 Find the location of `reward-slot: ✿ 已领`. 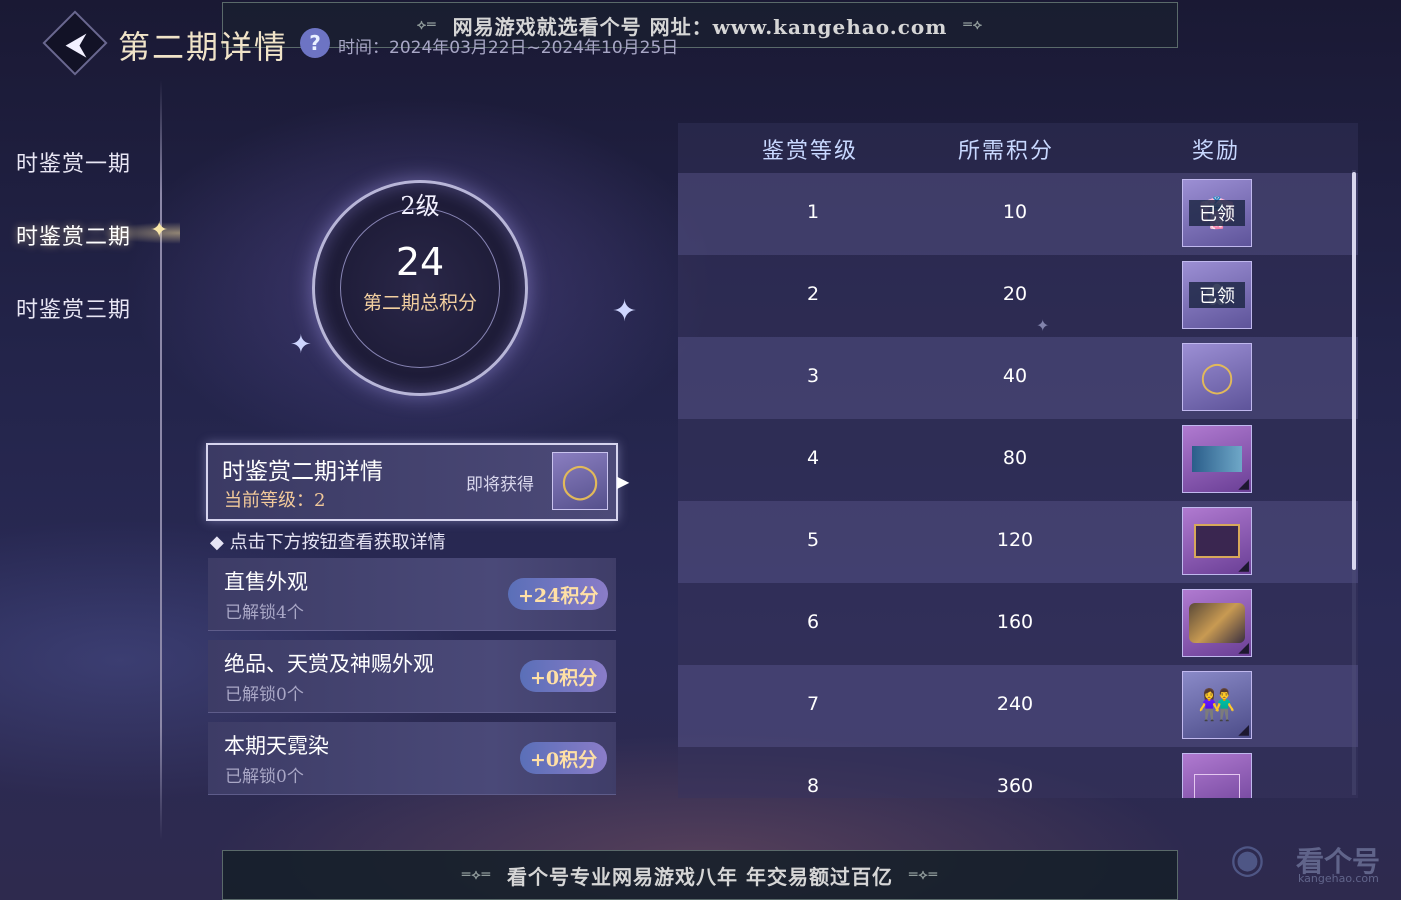

reward-slot: ✿ 已领 is located at coordinates (1217, 295).